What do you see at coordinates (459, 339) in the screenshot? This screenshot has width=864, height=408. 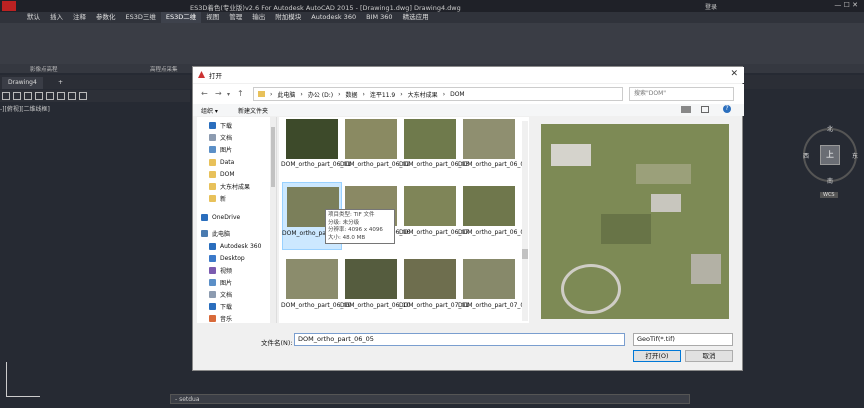 I see `filename-input: DOM_ortho_part_06_05` at bounding box center [459, 339].